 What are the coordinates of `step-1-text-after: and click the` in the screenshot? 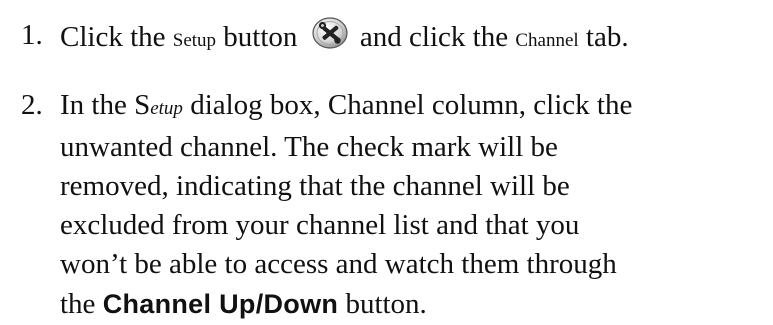 It's located at (434, 37).